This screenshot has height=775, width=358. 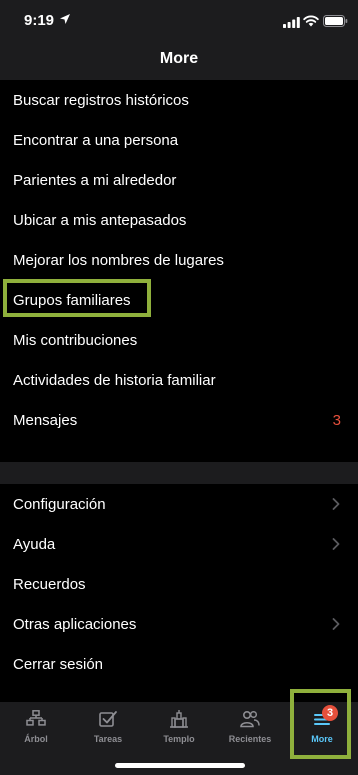 What do you see at coordinates (179, 473) in the screenshot?
I see `section-divider` at bounding box center [179, 473].